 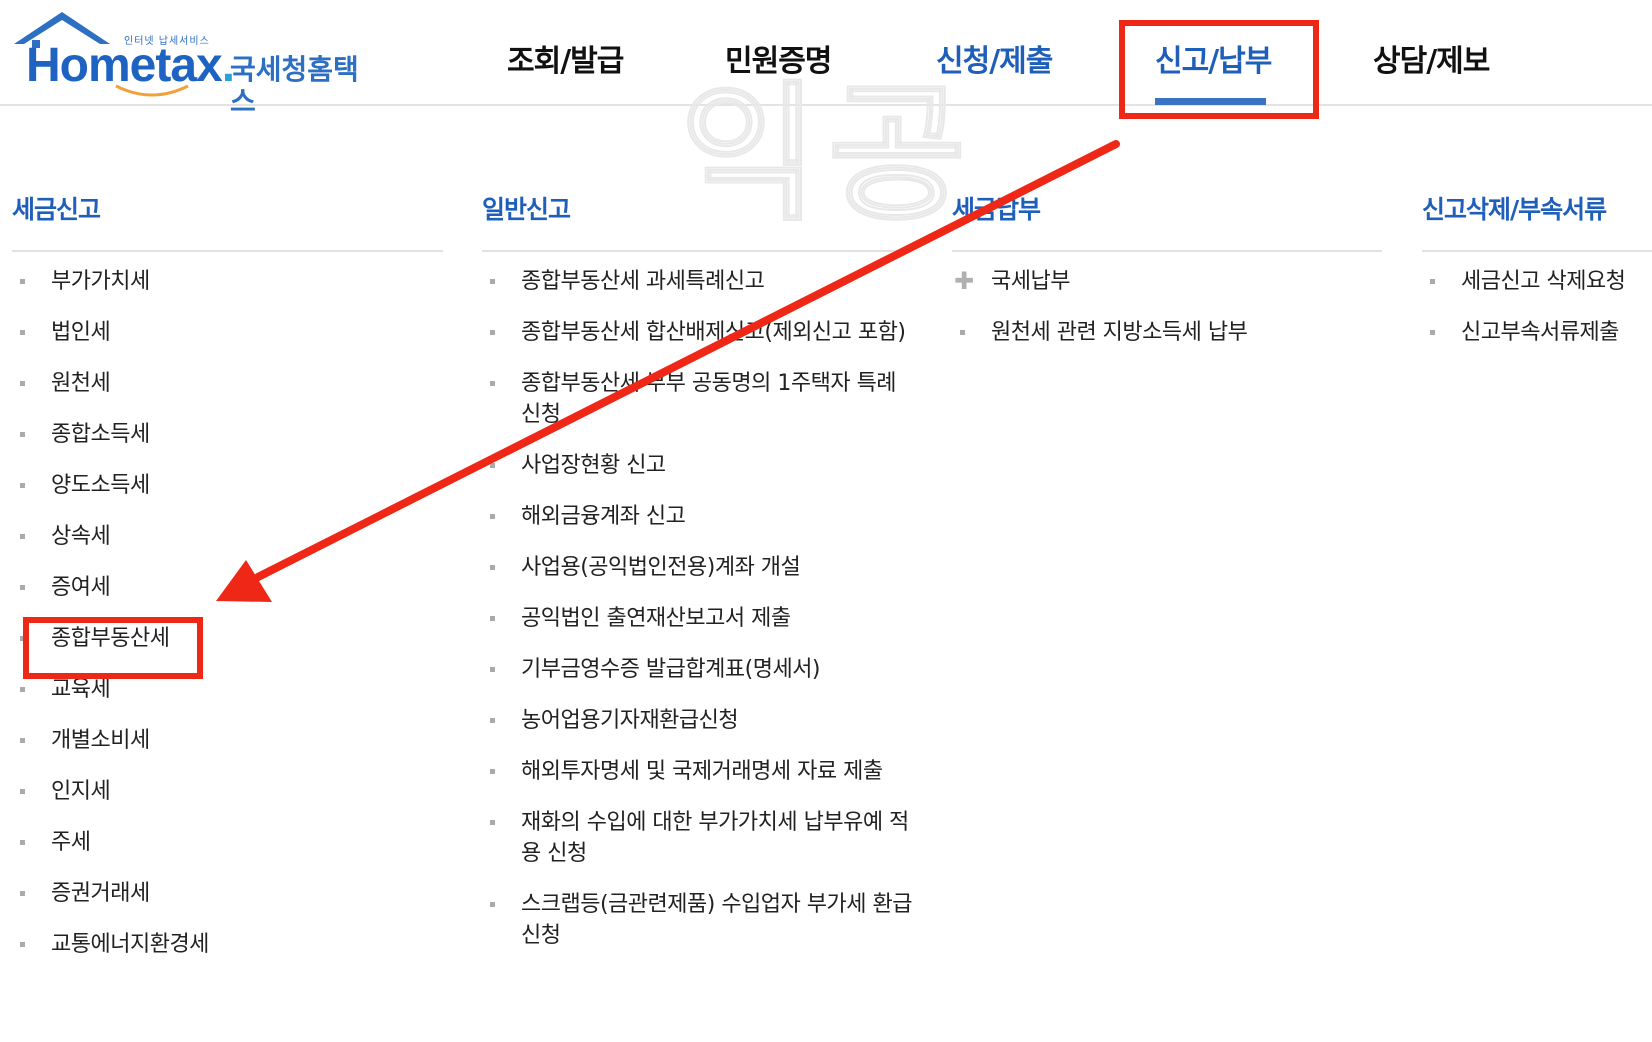 I want to click on list-item: 사업용(공익법인전용)계좌 개설, so click(x=697, y=567).